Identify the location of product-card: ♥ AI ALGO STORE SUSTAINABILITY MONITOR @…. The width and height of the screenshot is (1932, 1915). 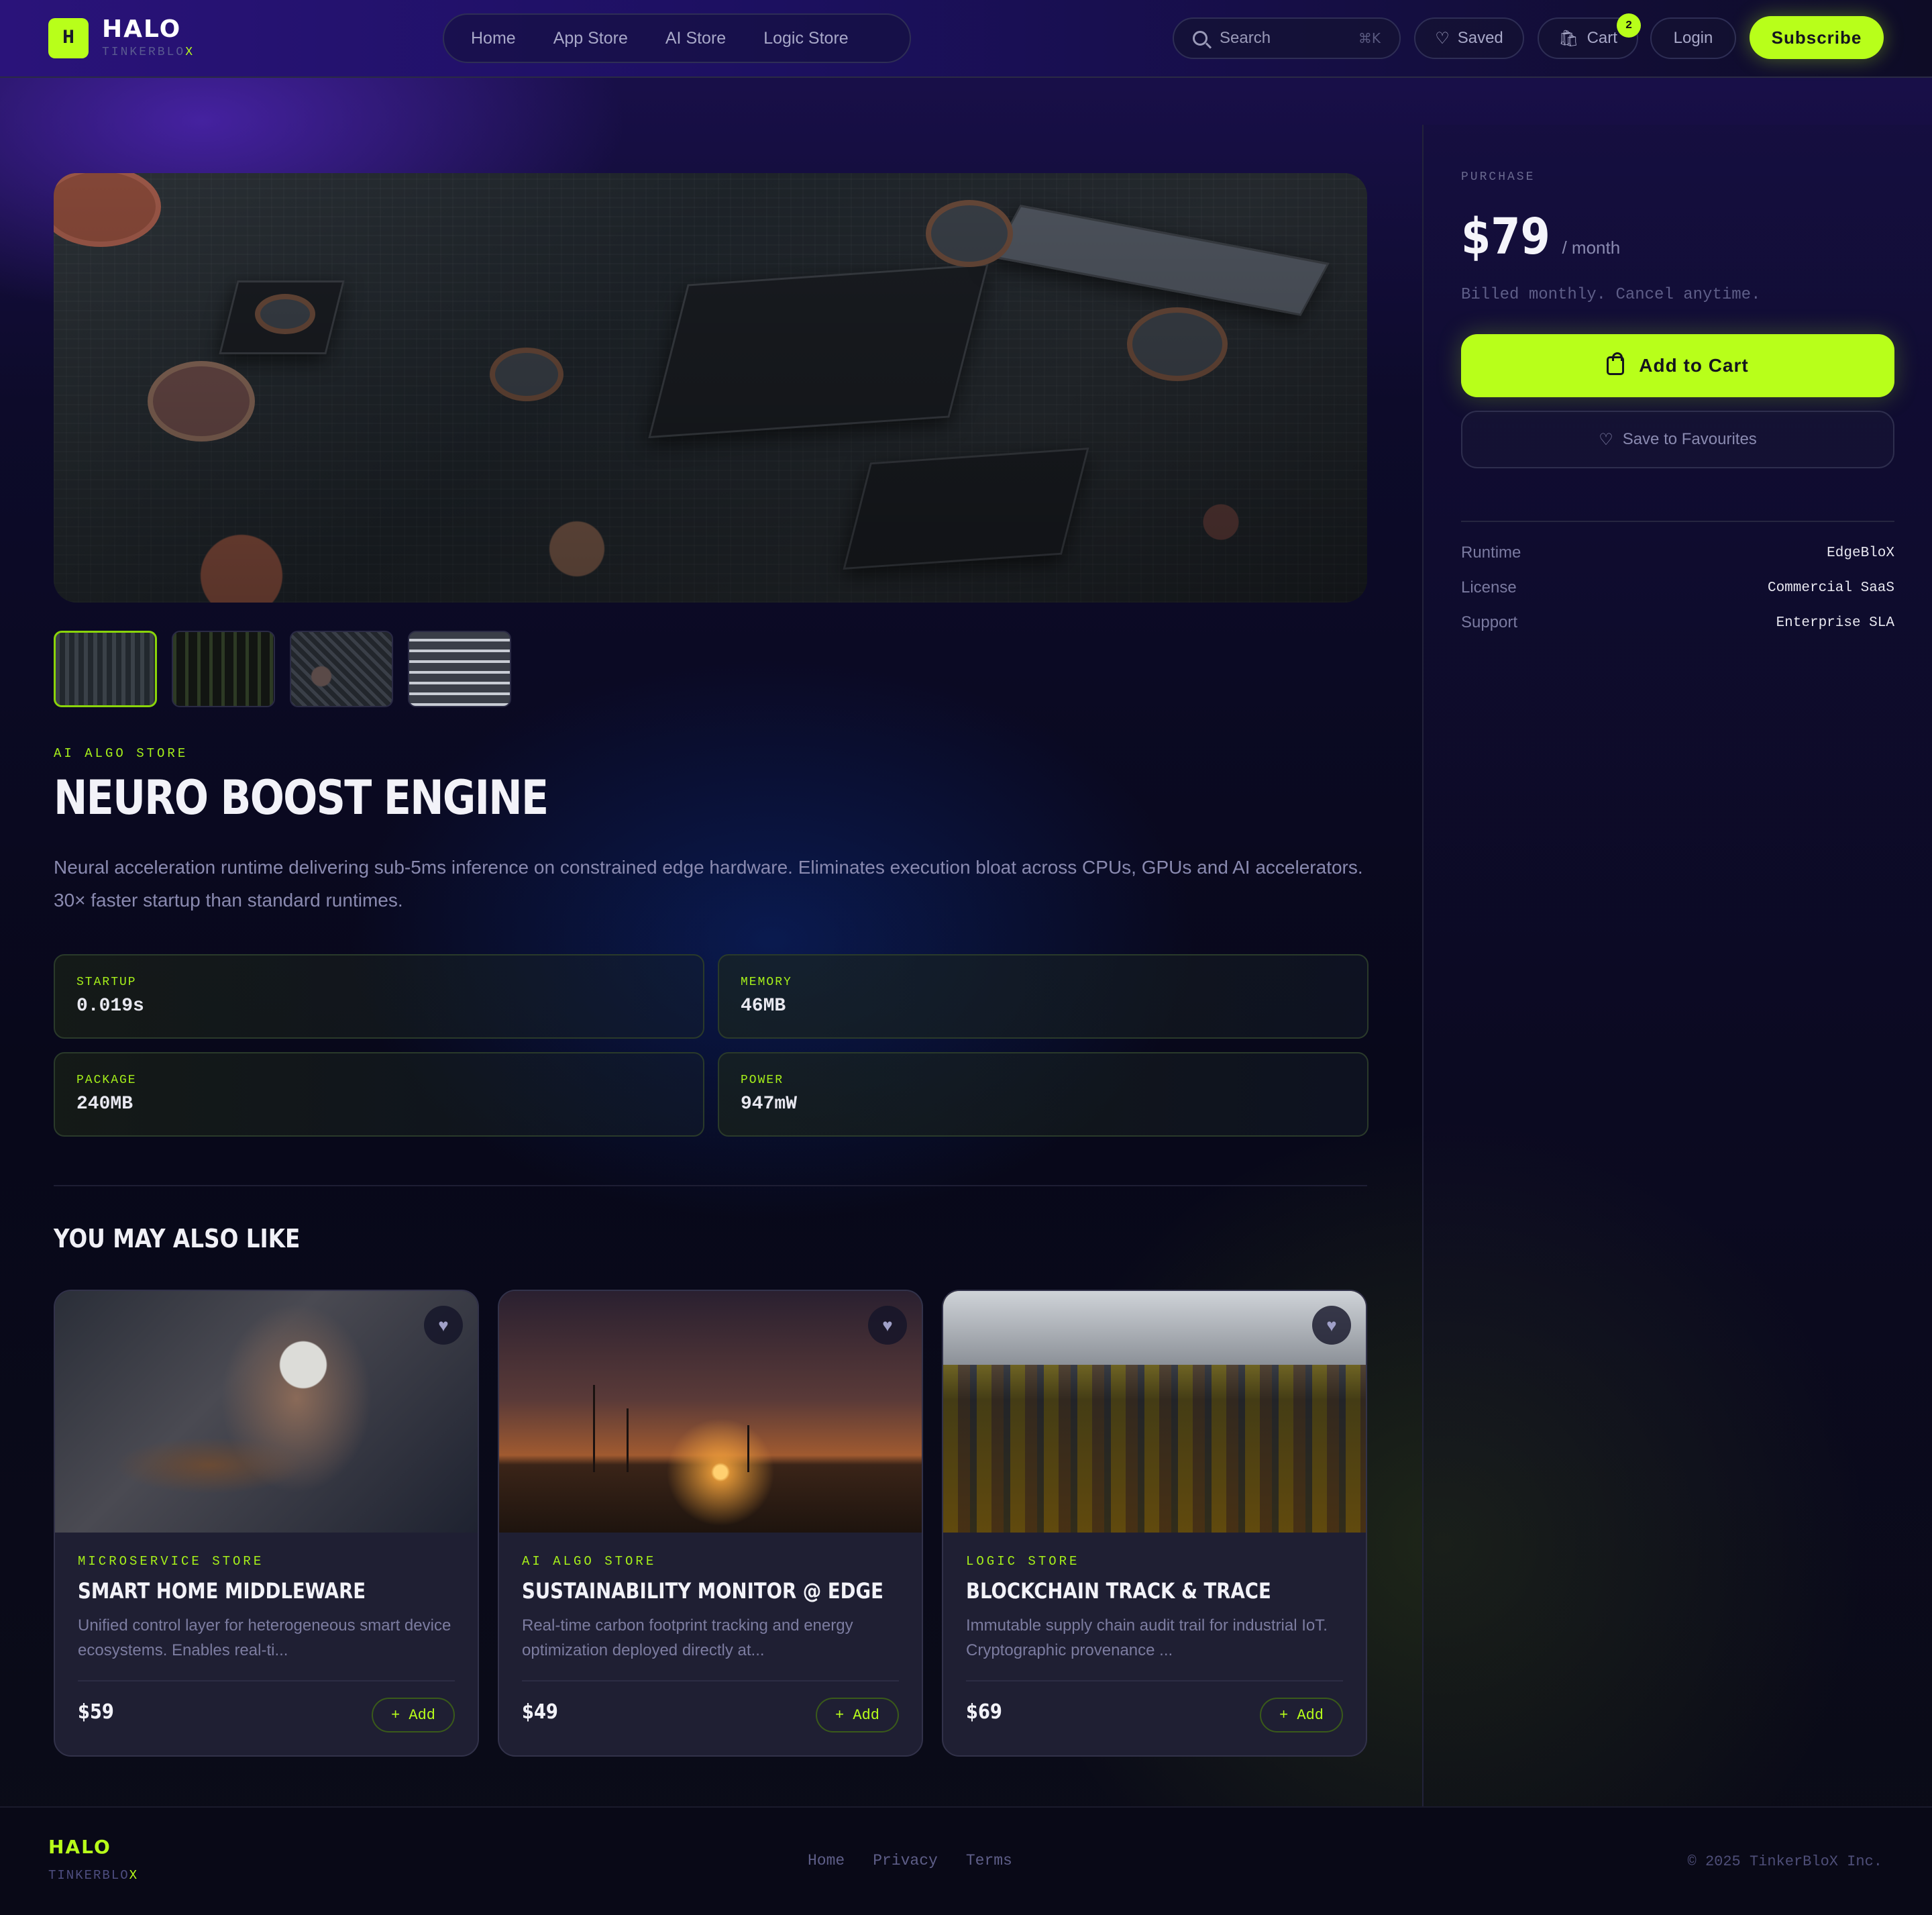
(710, 1523).